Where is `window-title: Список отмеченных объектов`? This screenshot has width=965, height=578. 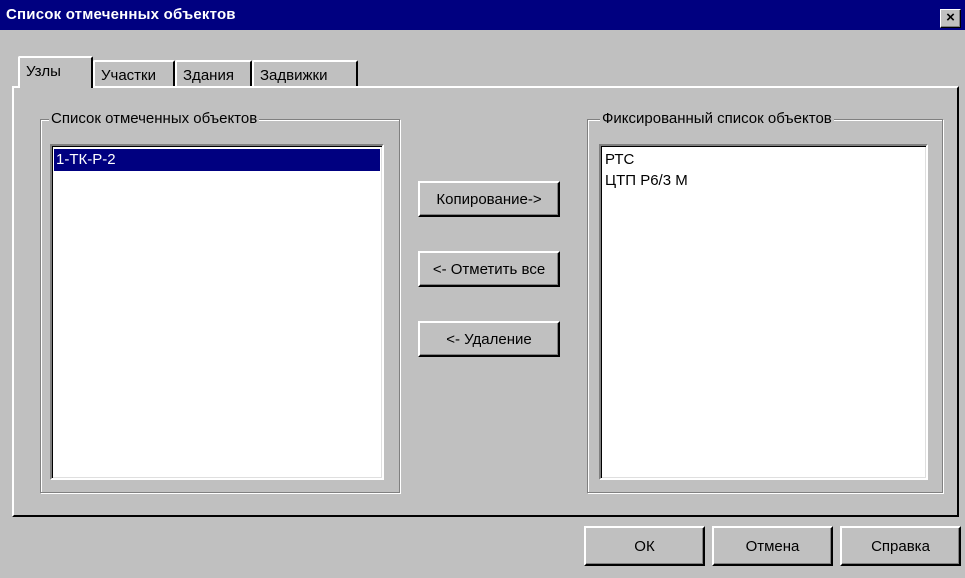 window-title: Список отмеченных объектов is located at coordinates (121, 14).